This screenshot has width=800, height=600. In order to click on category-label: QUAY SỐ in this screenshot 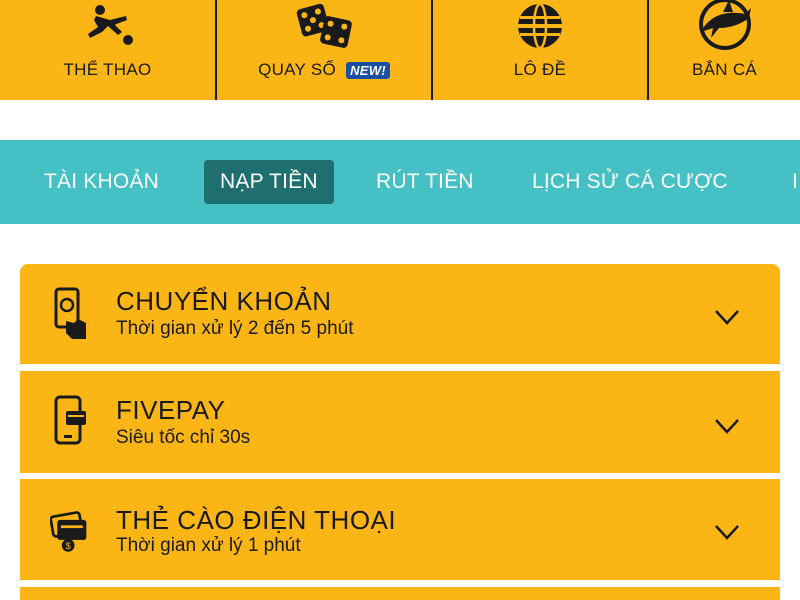, I will do `click(297, 69)`.